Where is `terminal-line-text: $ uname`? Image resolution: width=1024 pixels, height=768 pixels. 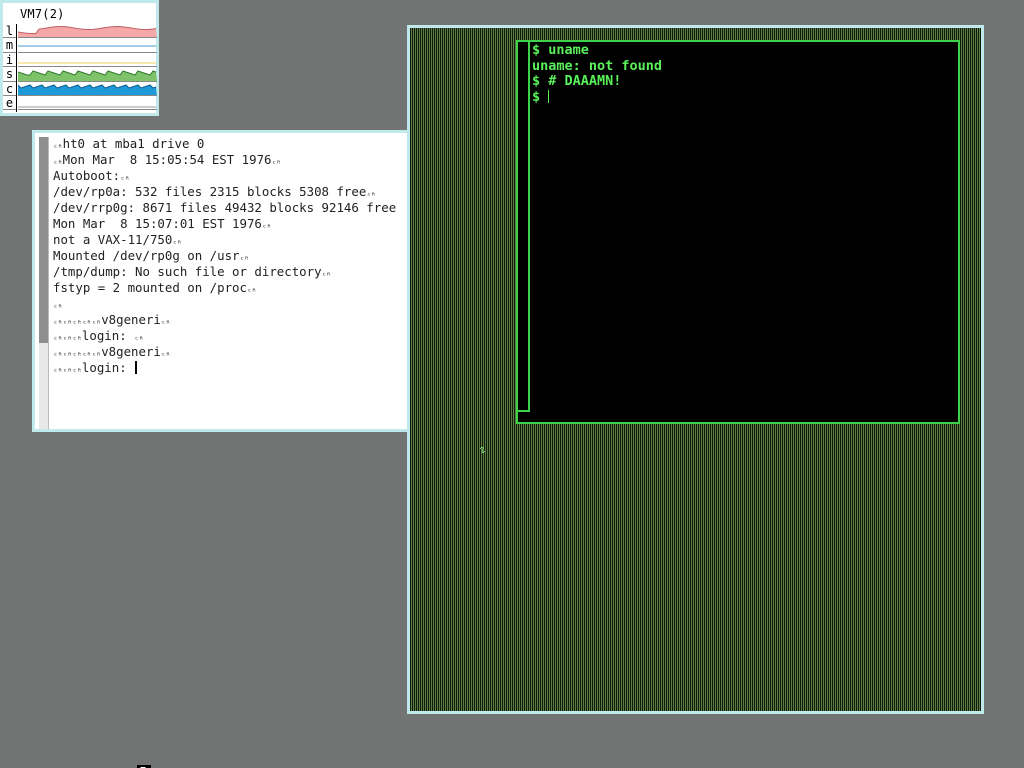
terminal-line-text: $ uname is located at coordinates (560, 50).